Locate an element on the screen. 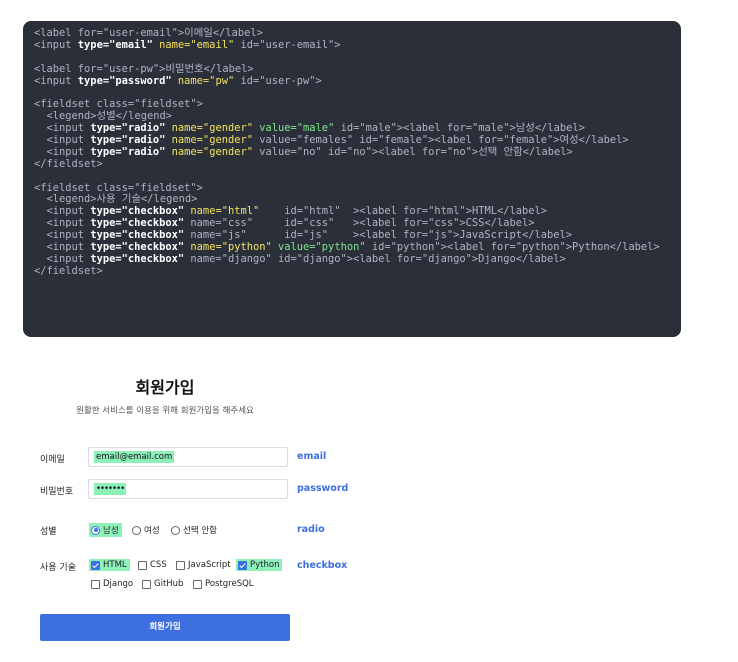 Image resolution: width=738 pixels, height=662 pixels. code-token: <legend>사용 기술</legend> is located at coordinates (116, 199).